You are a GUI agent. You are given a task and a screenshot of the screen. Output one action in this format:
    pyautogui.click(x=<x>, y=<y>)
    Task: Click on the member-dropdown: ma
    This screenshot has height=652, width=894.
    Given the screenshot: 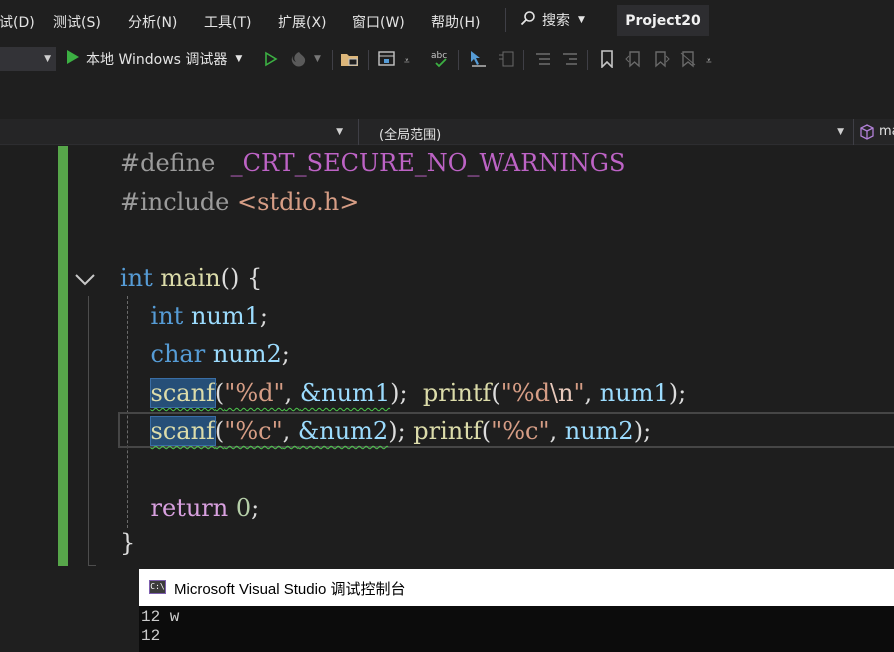 What is the action you would take?
    pyautogui.click(x=873, y=132)
    